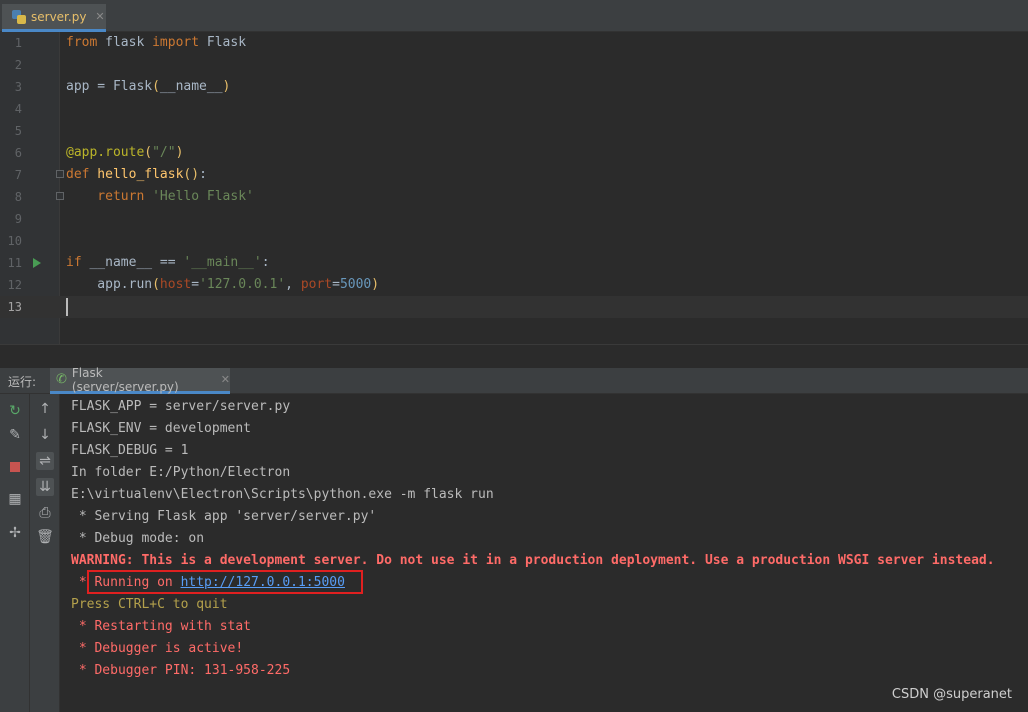 This screenshot has width=1028, height=712. Describe the element at coordinates (293, 284) in the screenshot. I see `code-token: ,` at that location.